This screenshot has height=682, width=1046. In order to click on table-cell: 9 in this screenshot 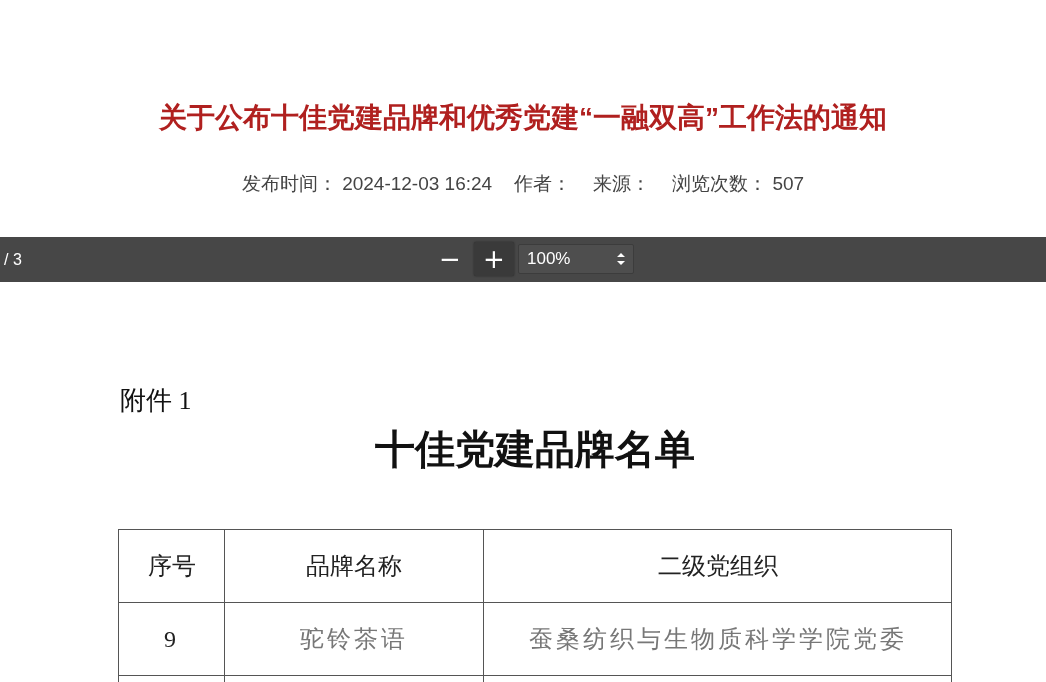, I will do `click(171, 639)`.